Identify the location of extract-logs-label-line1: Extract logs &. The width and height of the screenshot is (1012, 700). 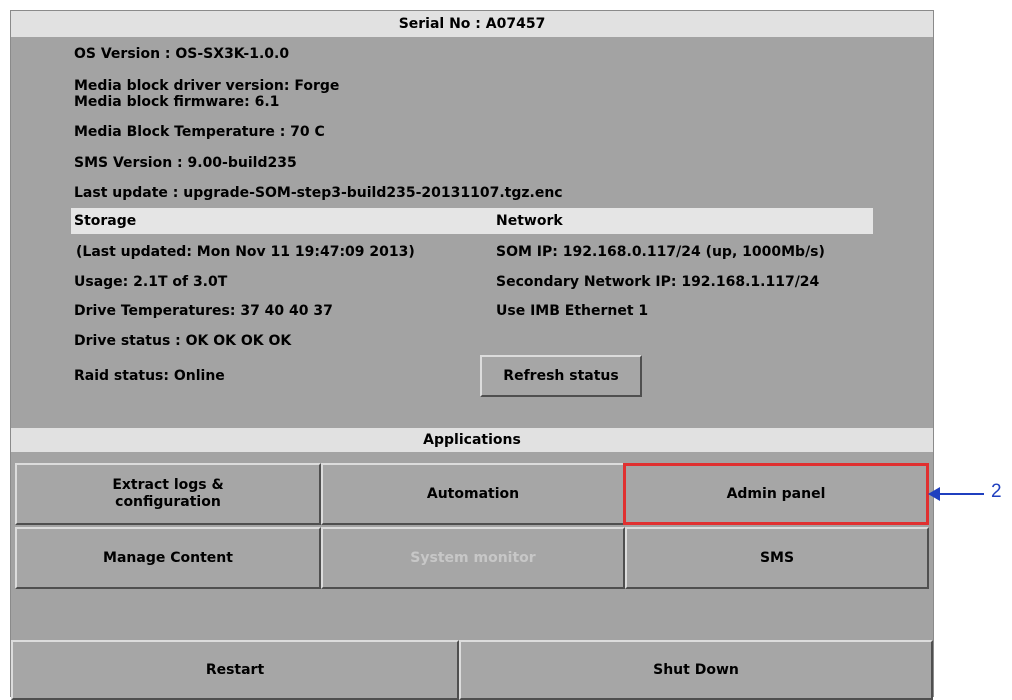
(168, 485).